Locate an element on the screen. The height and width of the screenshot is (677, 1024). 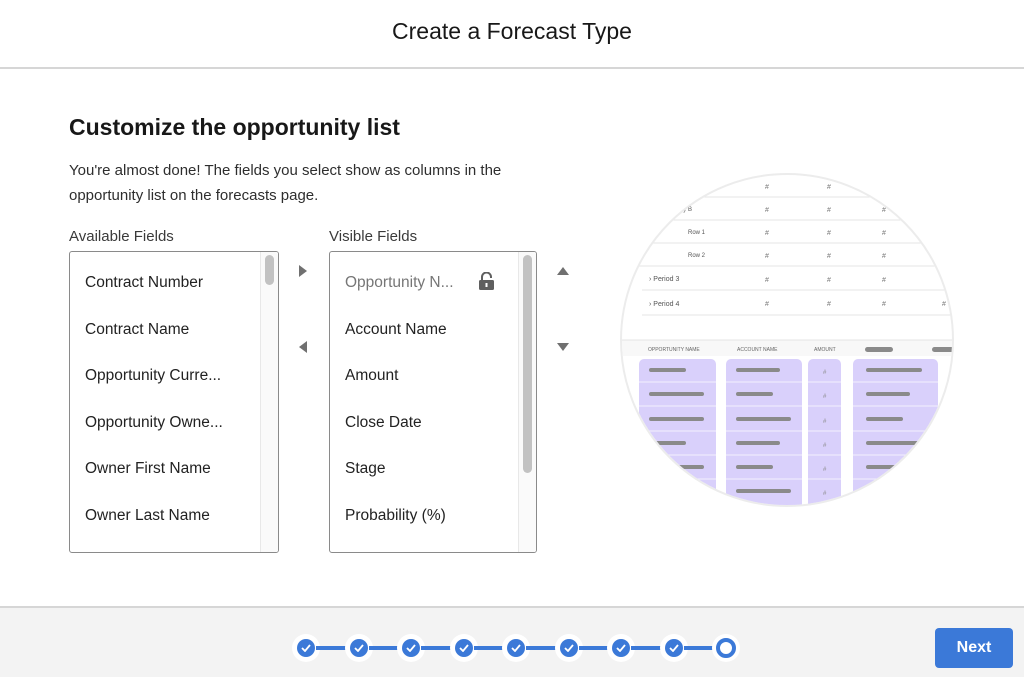
illus-row-label: uct Family B is located at coordinates (675, 210).